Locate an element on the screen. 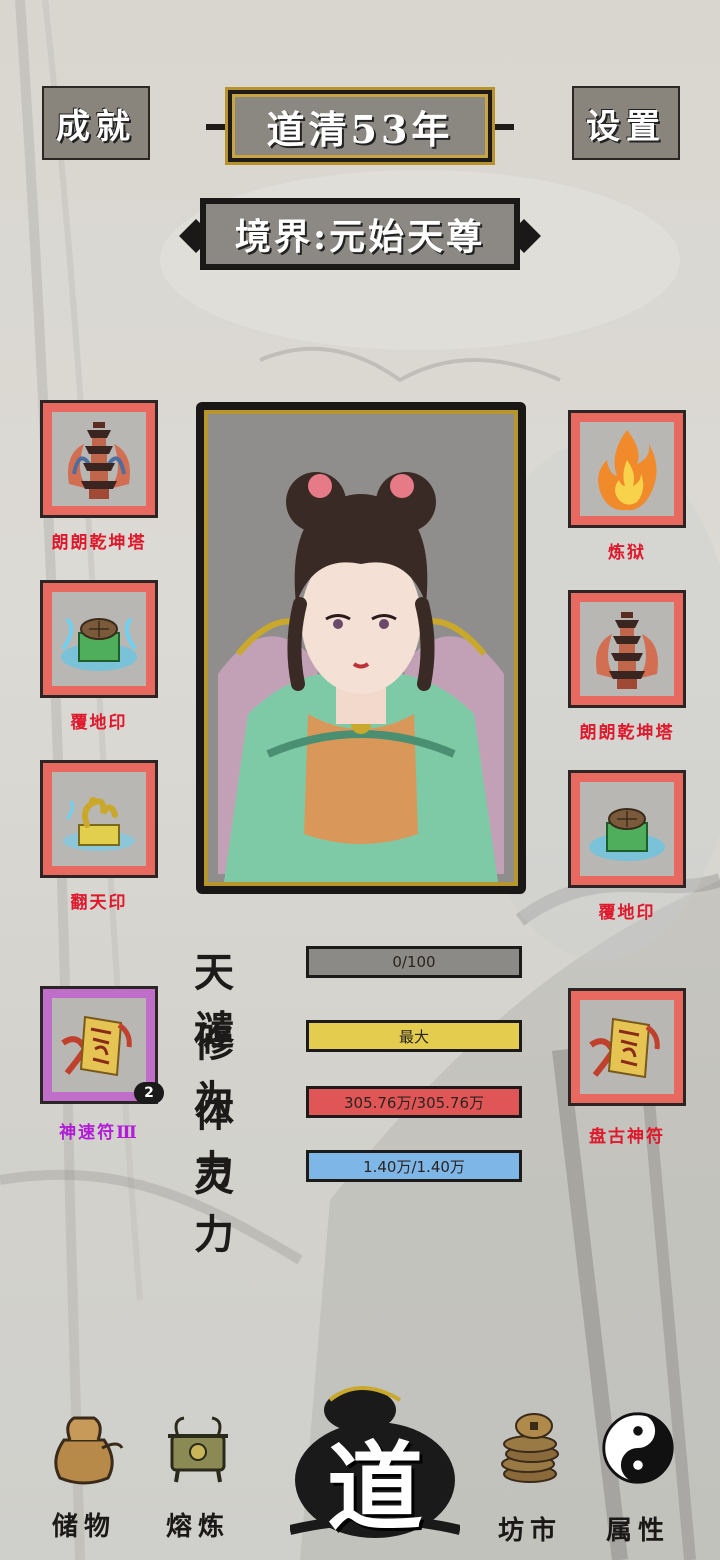 The height and width of the screenshot is (1560, 720). left-slot-2-label: 覆地印 is located at coordinates (99, 723).